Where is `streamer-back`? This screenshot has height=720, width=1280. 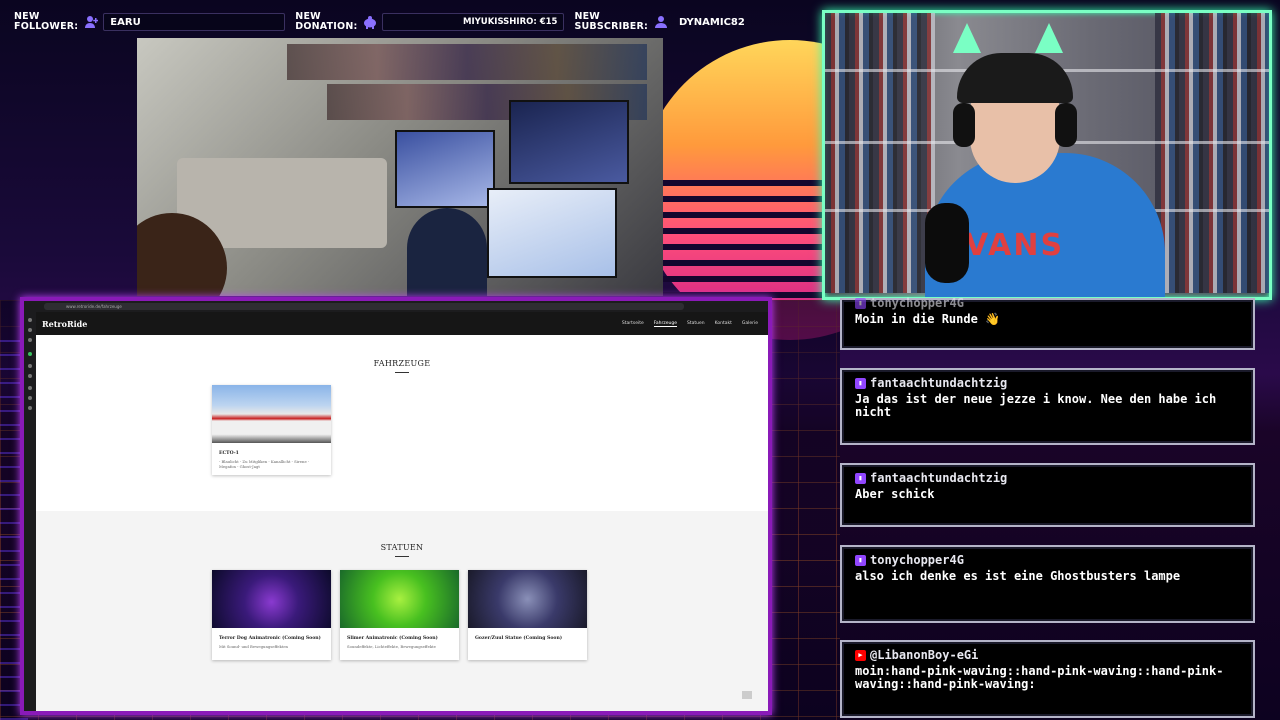
streamer-back is located at coordinates (447, 252).